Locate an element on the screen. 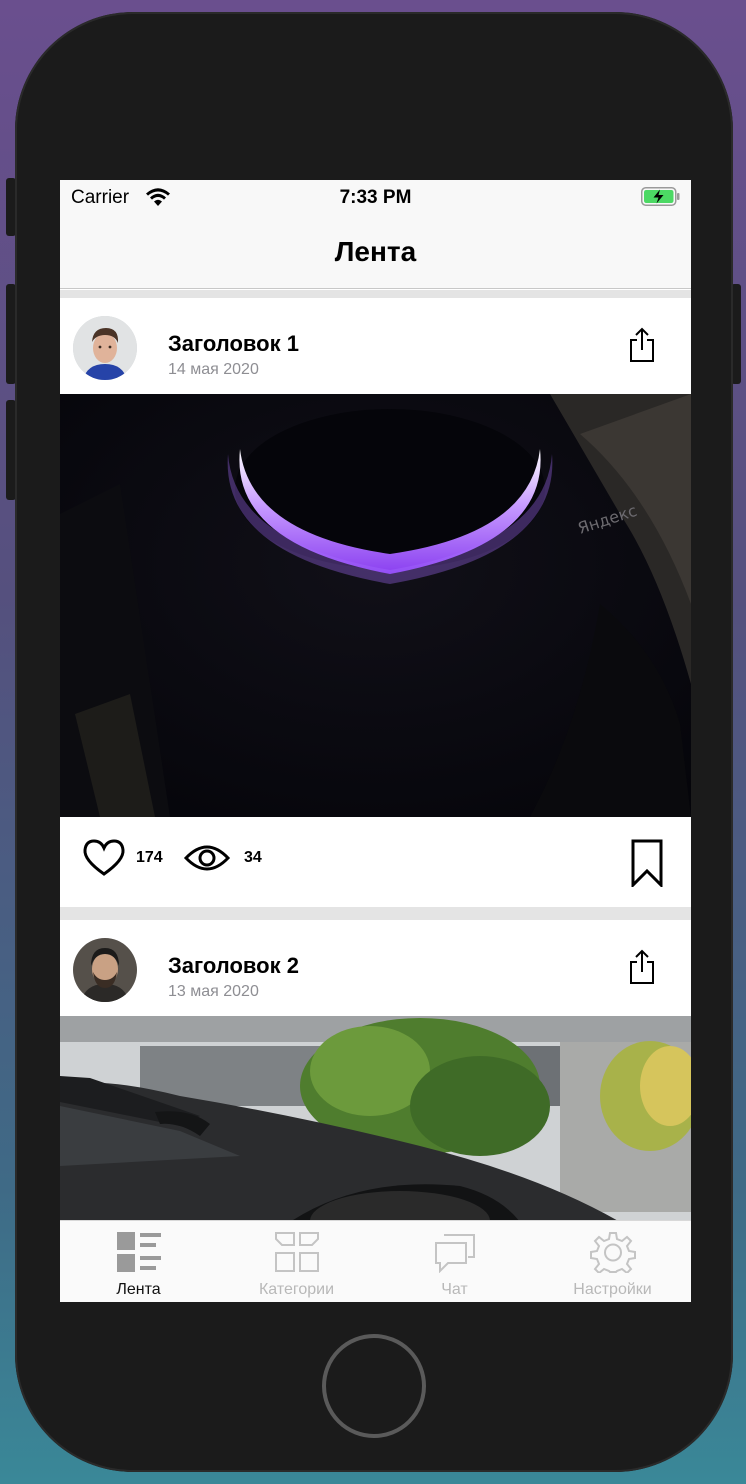 This screenshot has height=1484, width=746. home-button is located at coordinates (374, 1386).